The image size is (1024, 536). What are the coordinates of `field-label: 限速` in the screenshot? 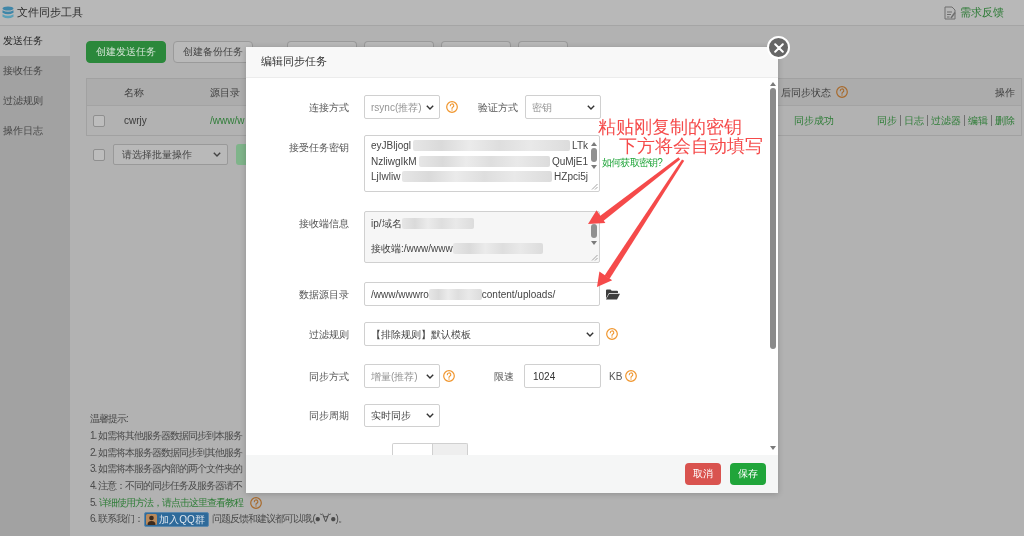 It's located at (504, 376).